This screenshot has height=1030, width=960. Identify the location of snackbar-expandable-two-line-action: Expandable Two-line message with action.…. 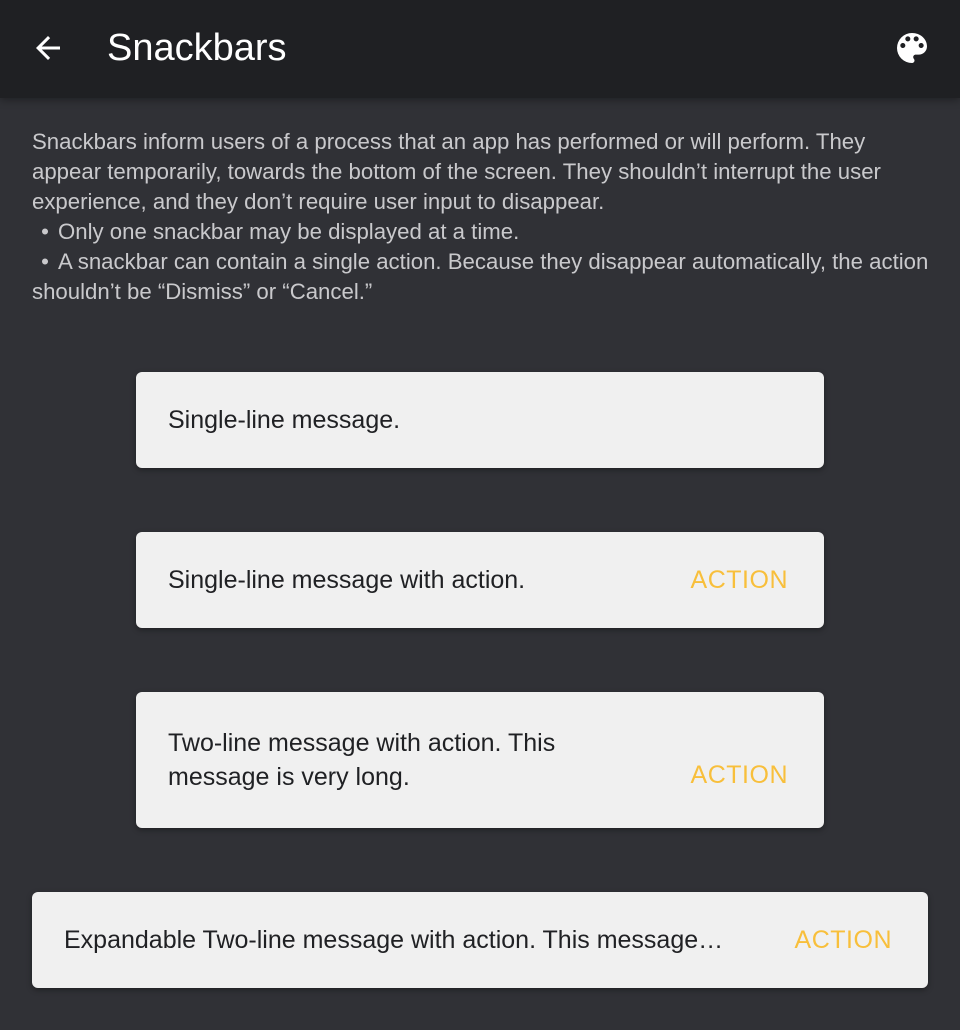
(480, 940).